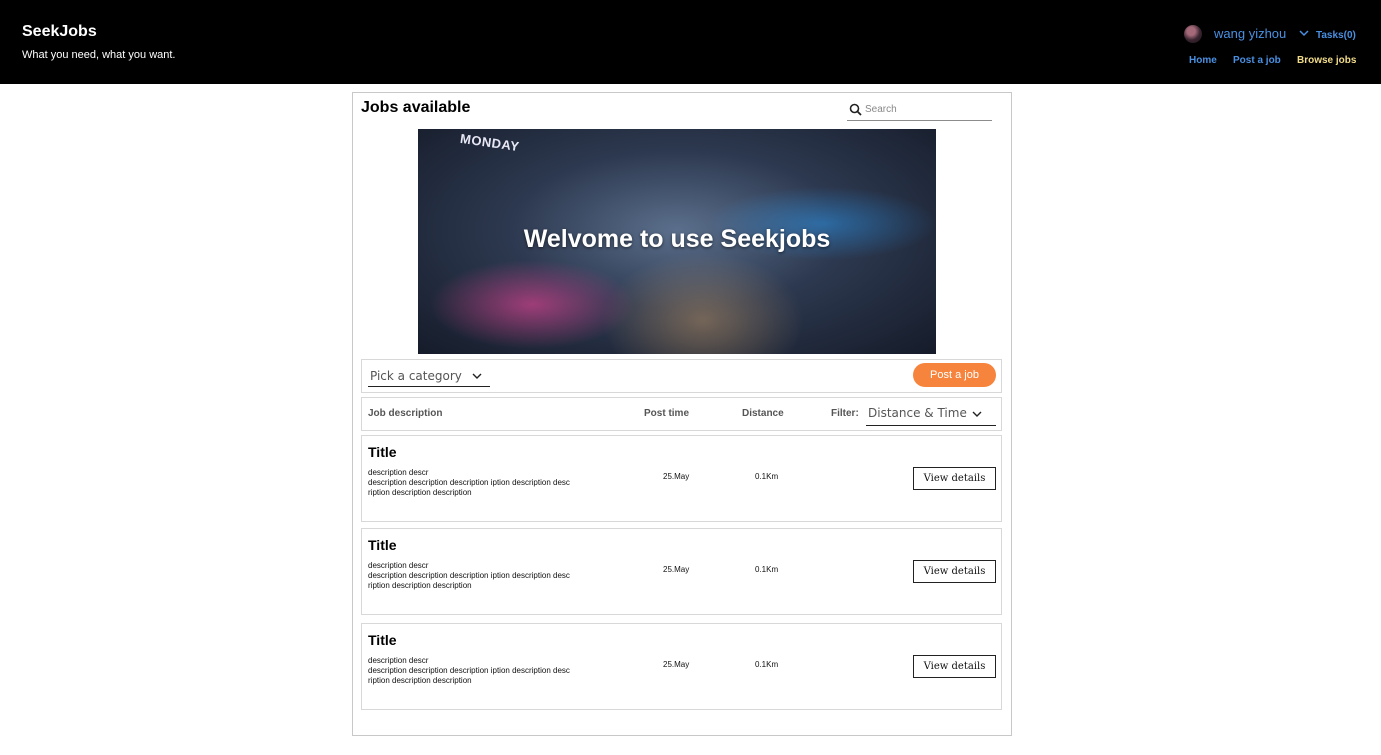  I want to click on search-icon, so click(855, 109).